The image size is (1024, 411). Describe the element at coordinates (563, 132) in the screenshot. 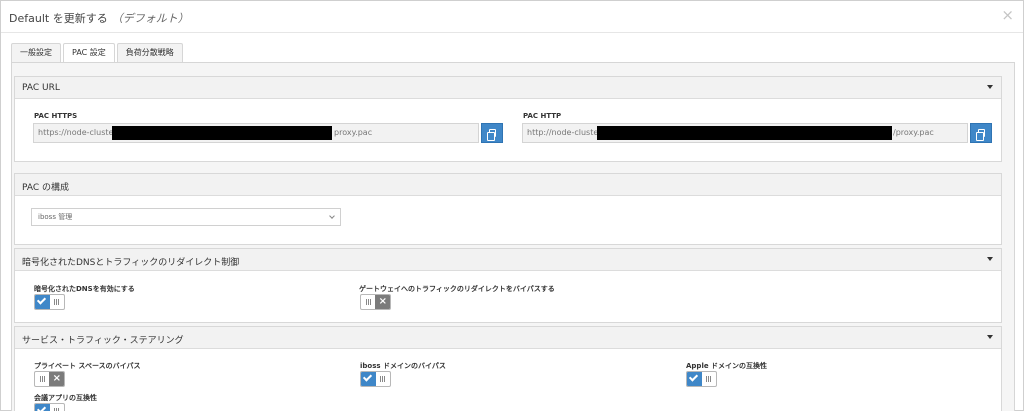

I see `pac-http-value-start: http://node-cluste` at that location.